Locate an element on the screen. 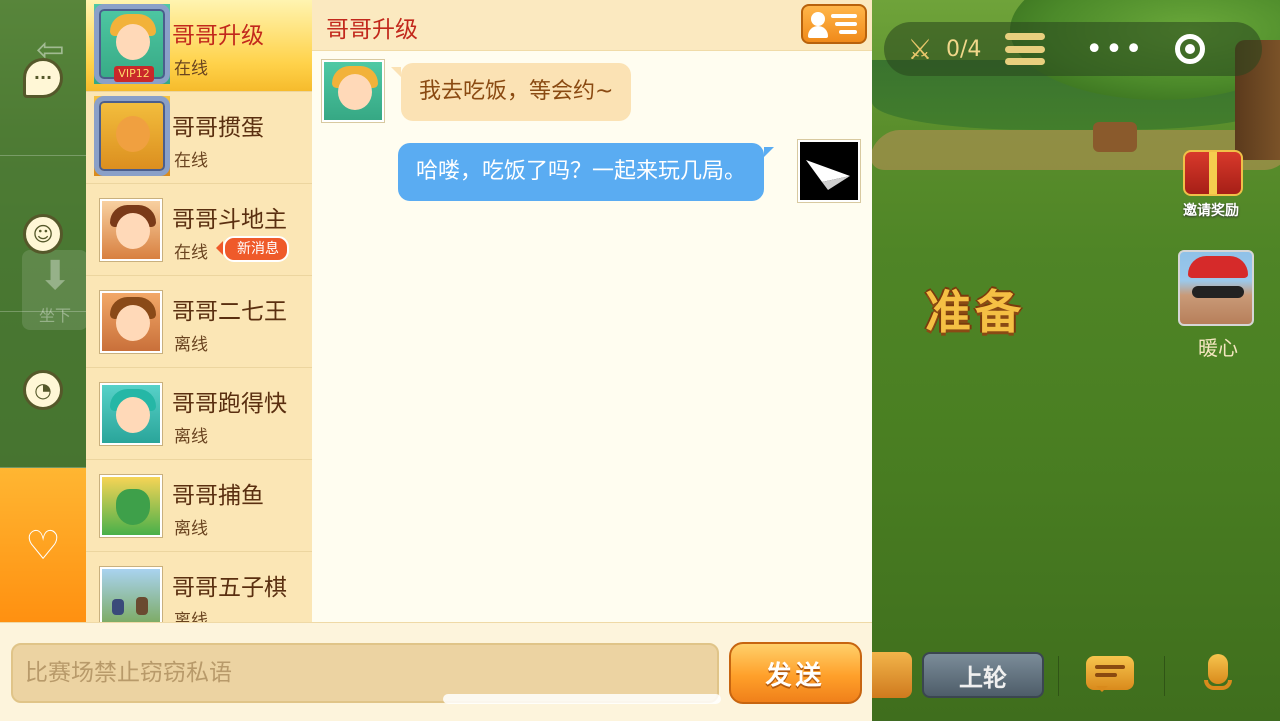 The height and width of the screenshot is (721, 1280). chat-header: 哥哥升级 is located at coordinates (592, 25).